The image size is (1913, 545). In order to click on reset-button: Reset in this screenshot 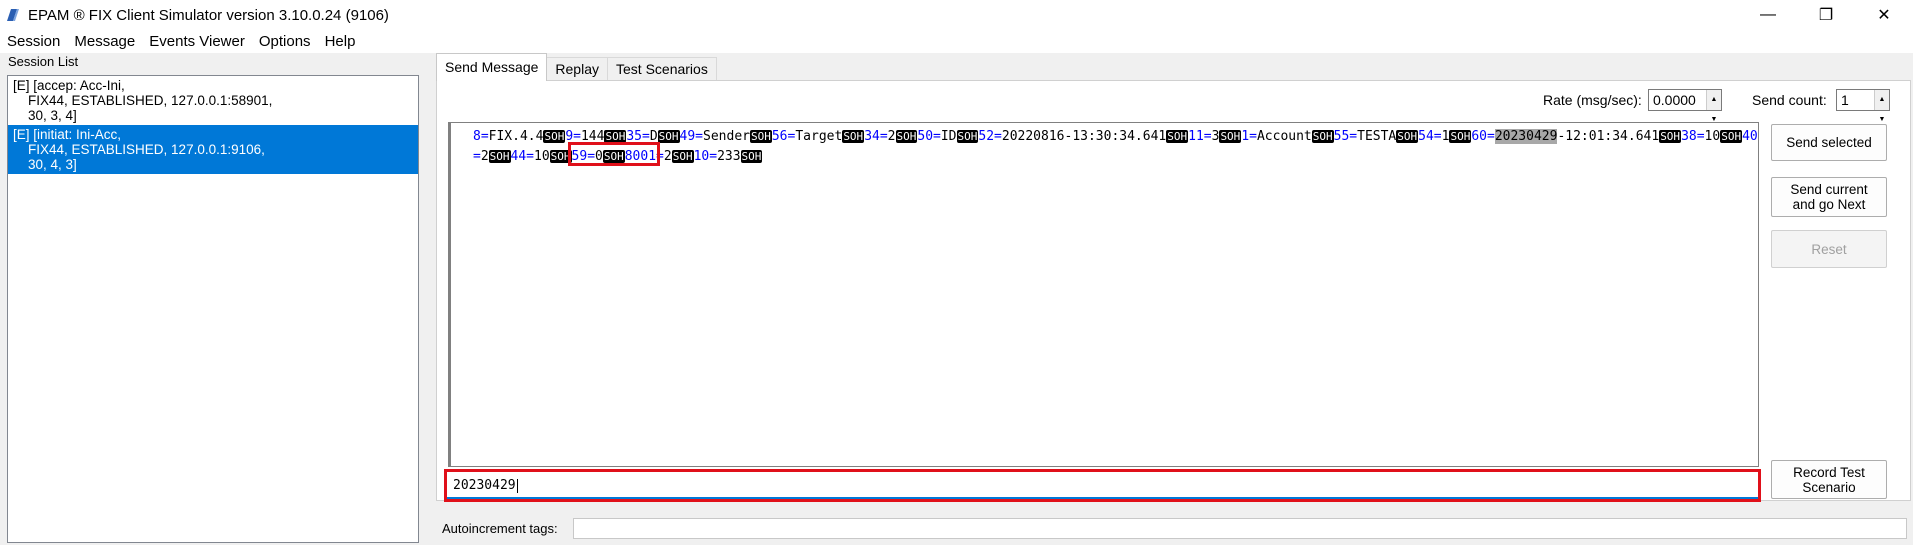, I will do `click(1829, 249)`.